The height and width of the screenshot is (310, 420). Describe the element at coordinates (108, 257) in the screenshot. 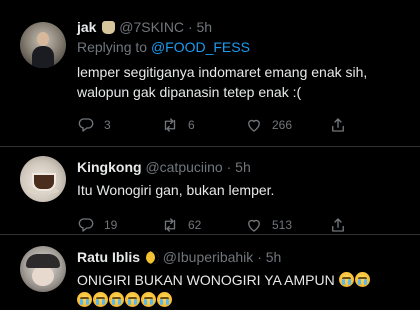

I see `author-name: Ratu Iblis` at that location.